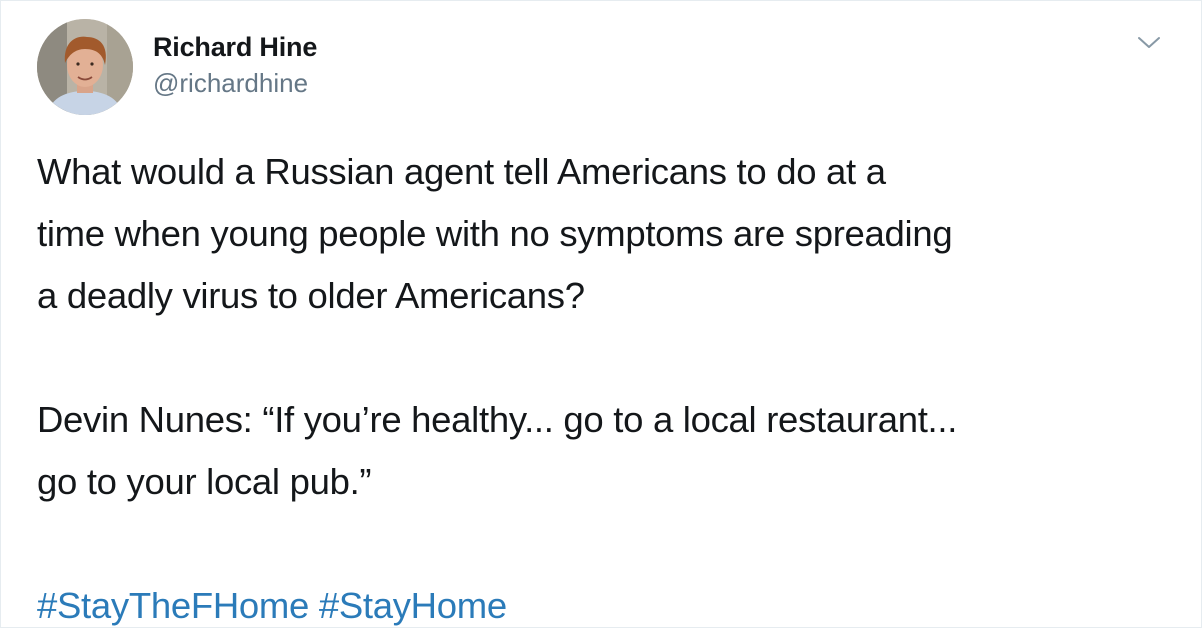 Image resolution: width=1204 pixels, height=637 pixels. I want to click on display-name: Richard Hine, so click(235, 47).